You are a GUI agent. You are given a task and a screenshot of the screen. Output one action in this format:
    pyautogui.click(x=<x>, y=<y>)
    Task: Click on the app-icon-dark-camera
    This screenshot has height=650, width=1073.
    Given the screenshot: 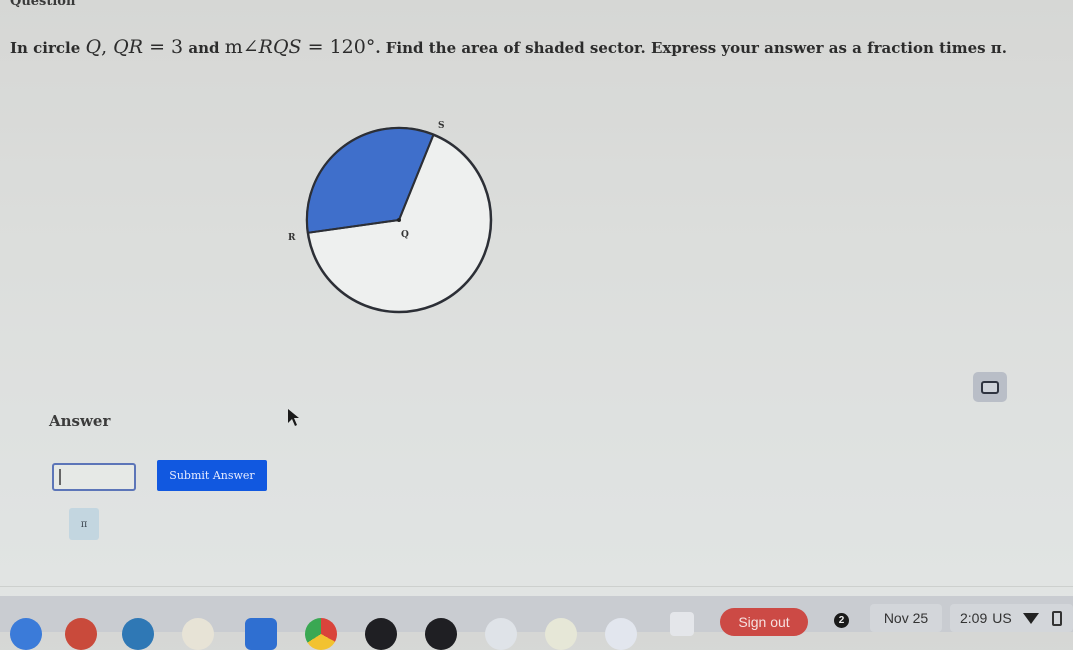 What is the action you would take?
    pyautogui.click(x=441, y=634)
    